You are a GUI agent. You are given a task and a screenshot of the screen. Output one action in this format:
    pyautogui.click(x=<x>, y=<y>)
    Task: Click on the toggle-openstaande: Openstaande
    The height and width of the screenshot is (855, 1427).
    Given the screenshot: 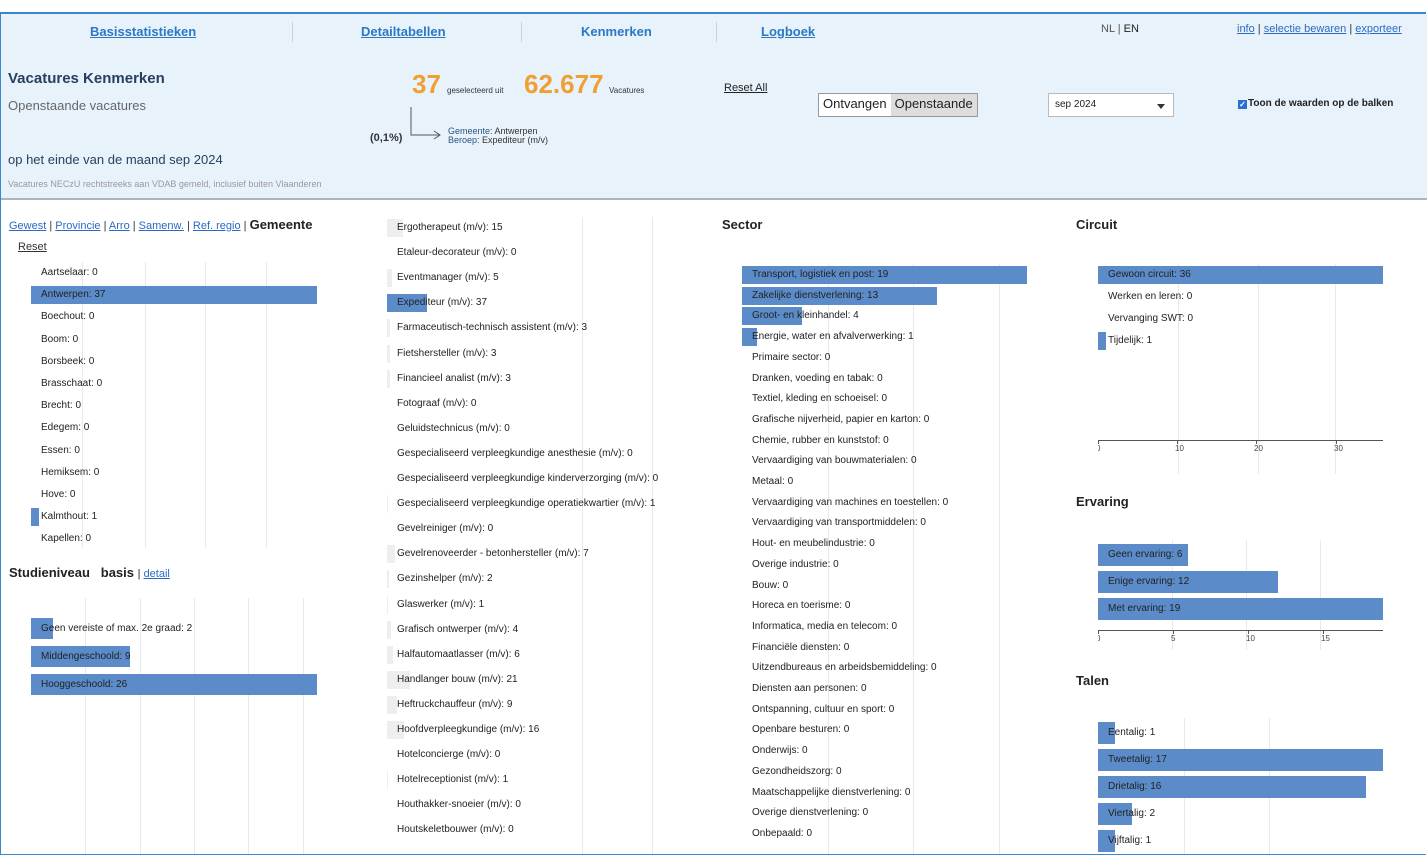 What is the action you would take?
    pyautogui.click(x=933, y=105)
    